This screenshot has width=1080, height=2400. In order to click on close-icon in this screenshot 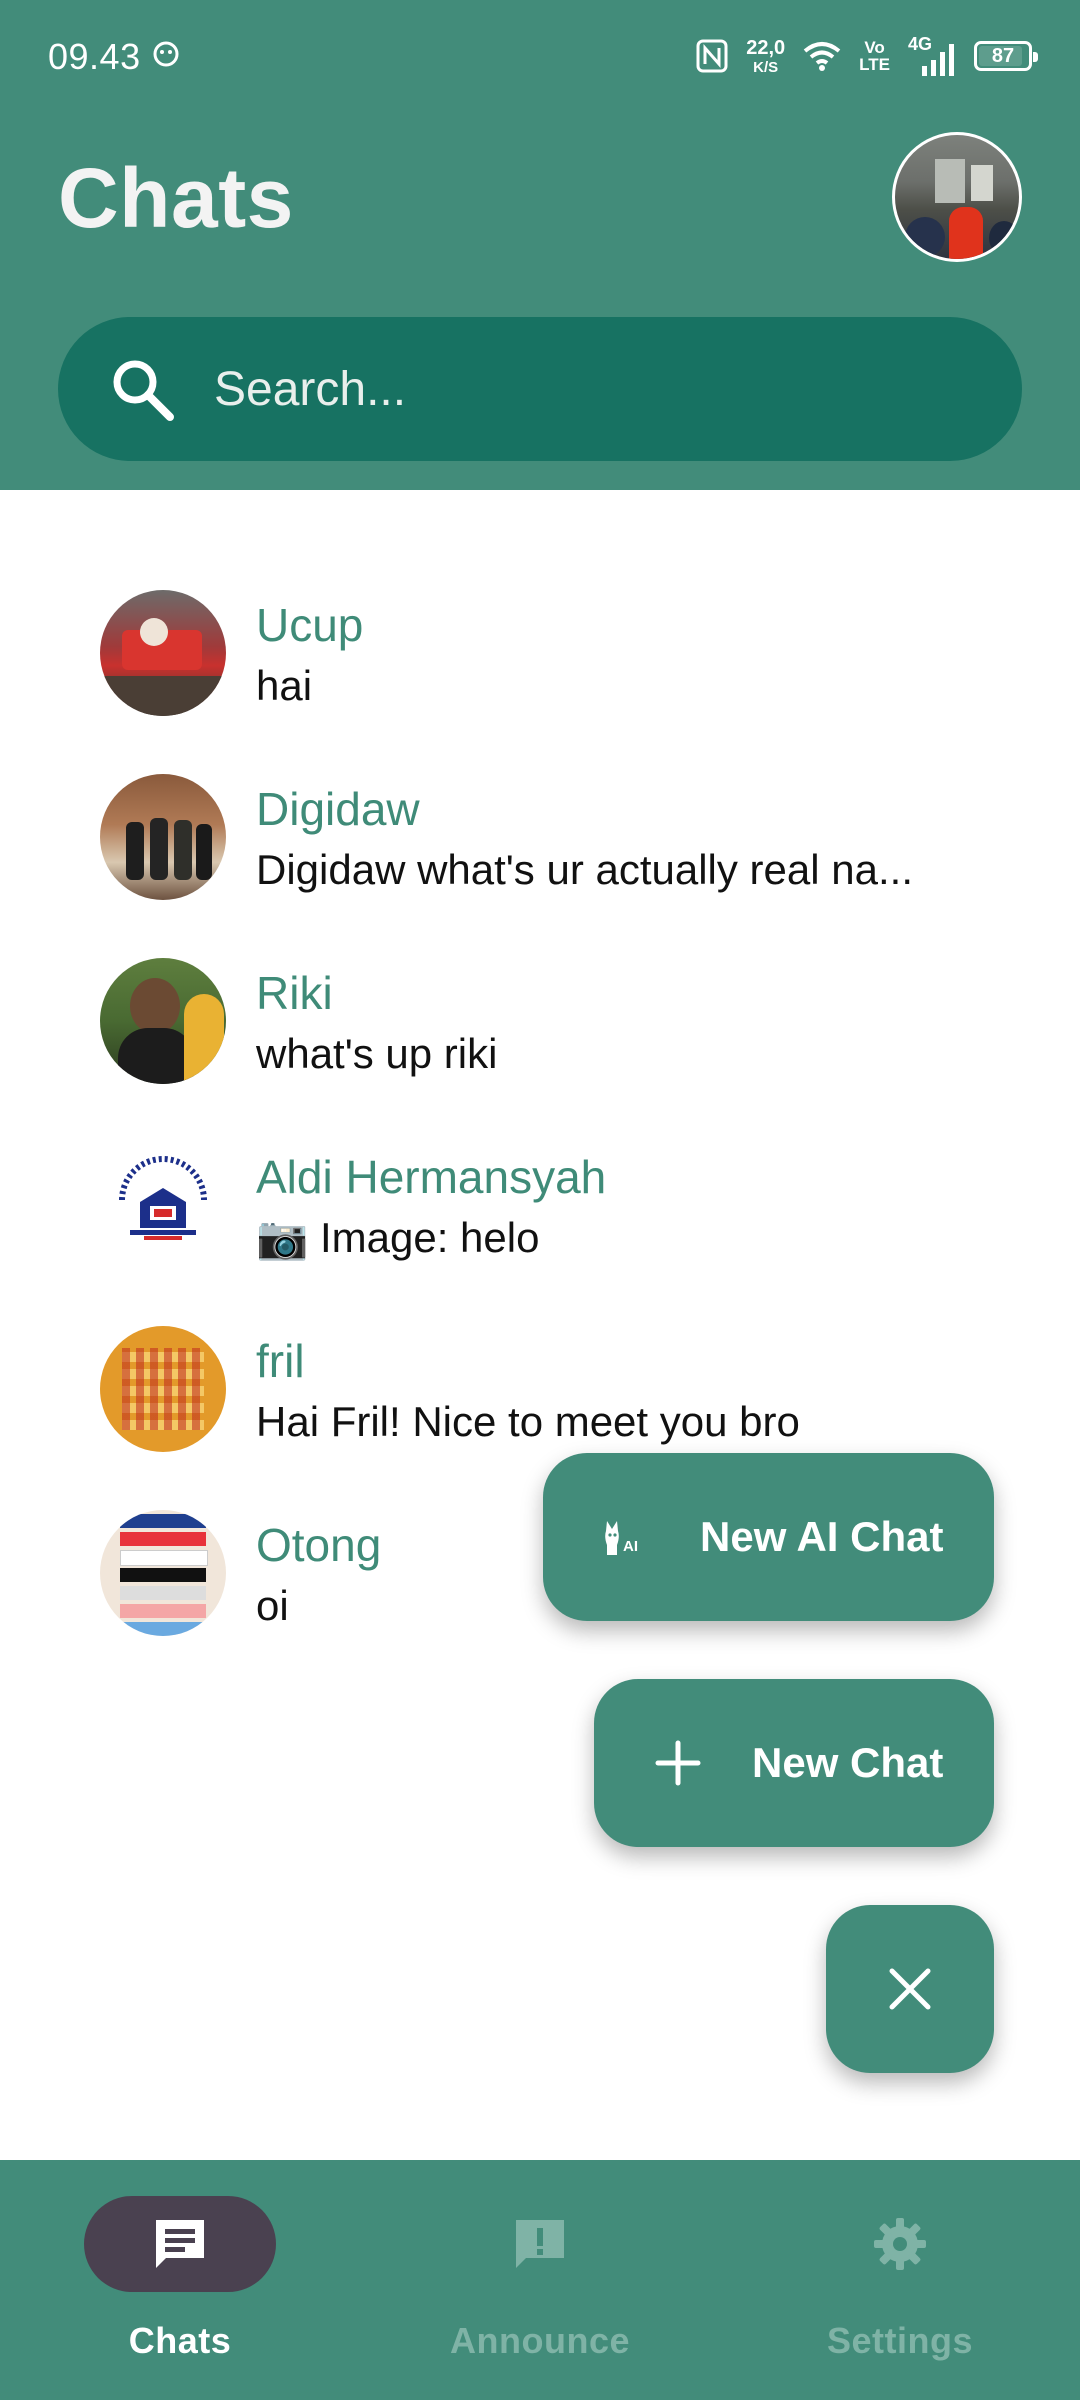, I will do `click(910, 1989)`.